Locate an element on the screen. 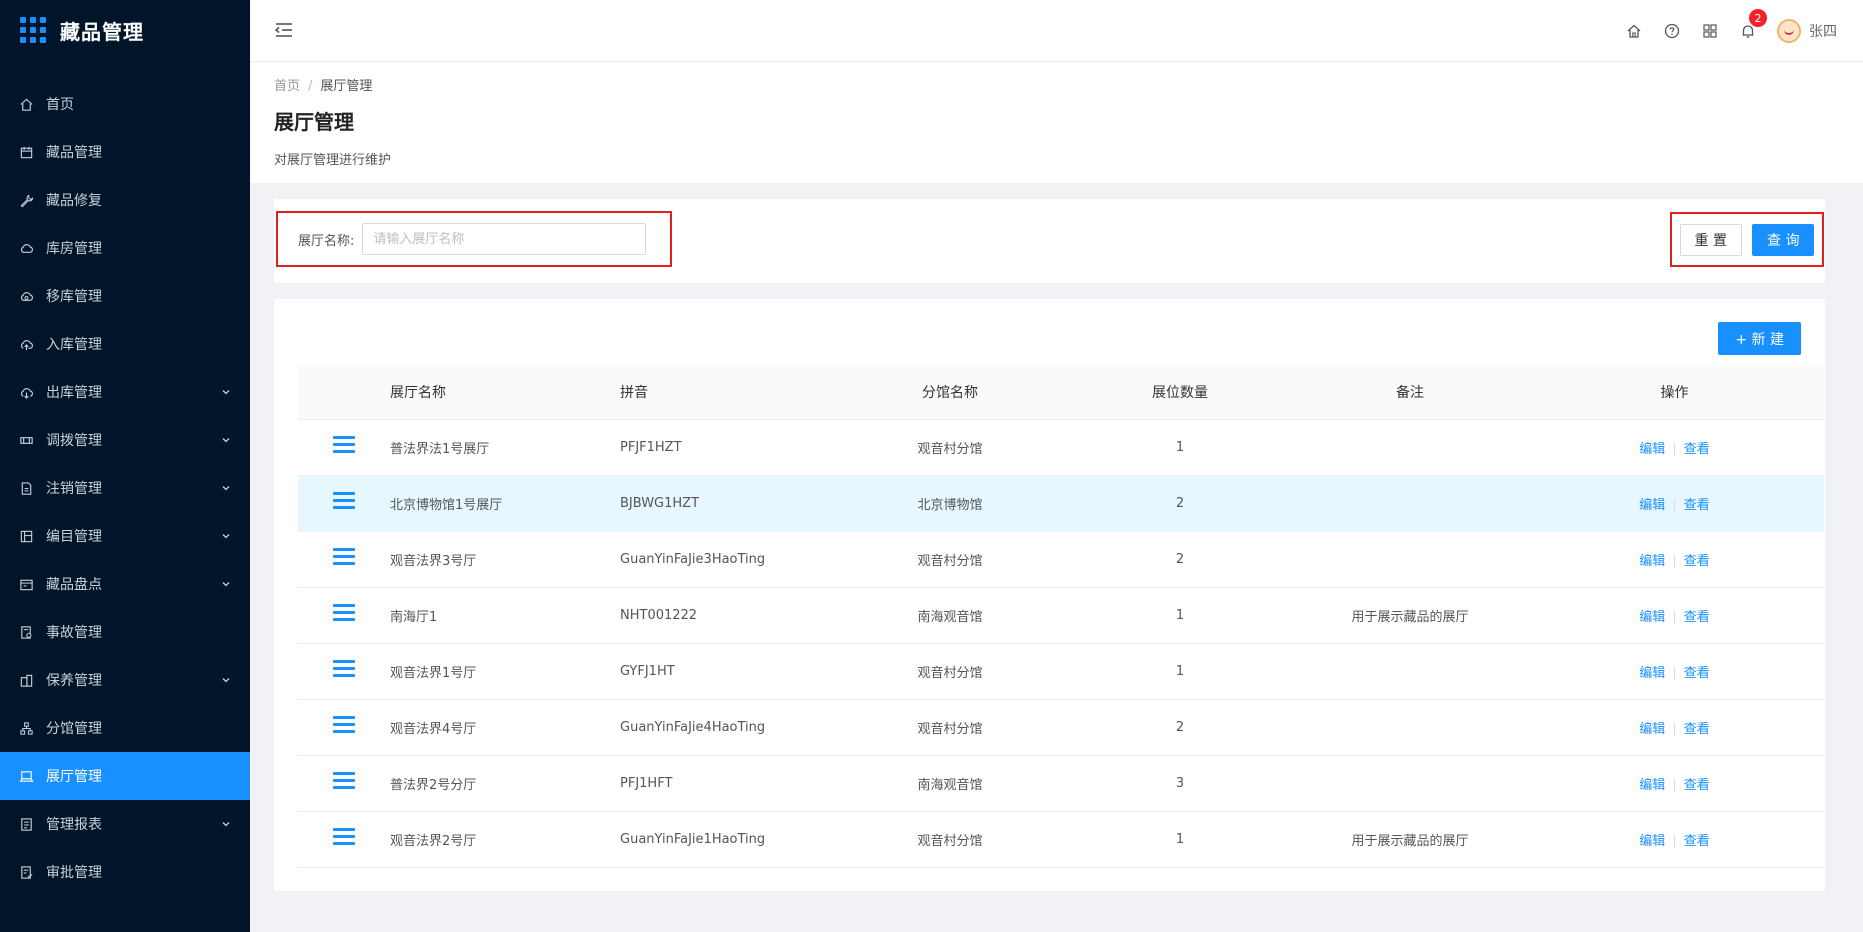 This screenshot has width=1863, height=932. notification-bell-icon: 2 is located at coordinates (1748, 31).